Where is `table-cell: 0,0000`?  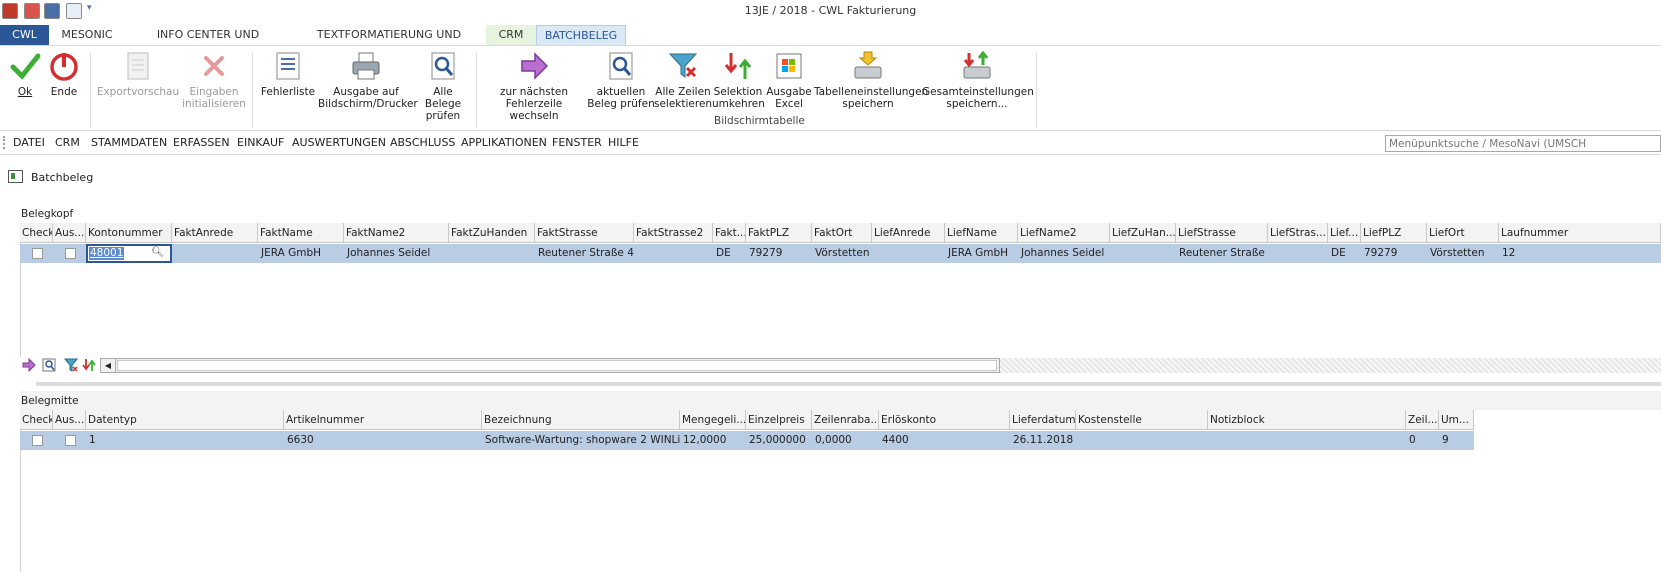 table-cell: 0,0000 is located at coordinates (845, 440).